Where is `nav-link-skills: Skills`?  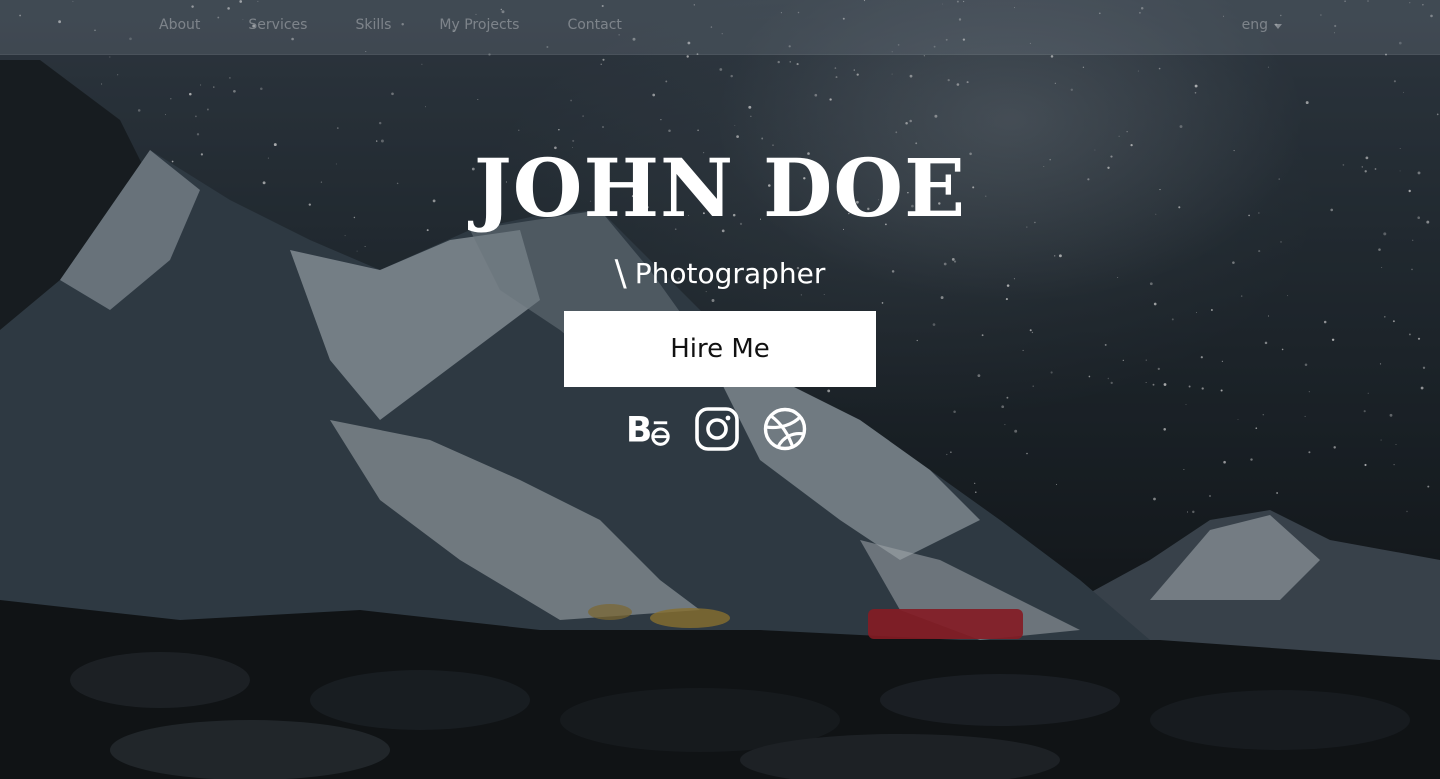 nav-link-skills: Skills is located at coordinates (373, 25).